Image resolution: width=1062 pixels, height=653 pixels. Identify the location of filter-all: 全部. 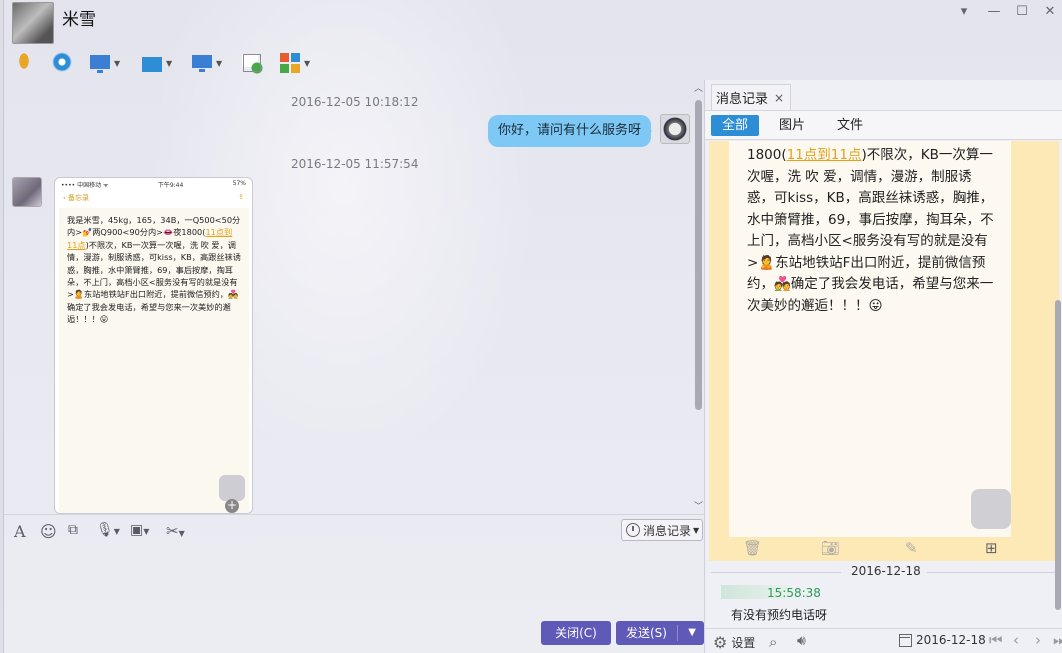
(735, 125).